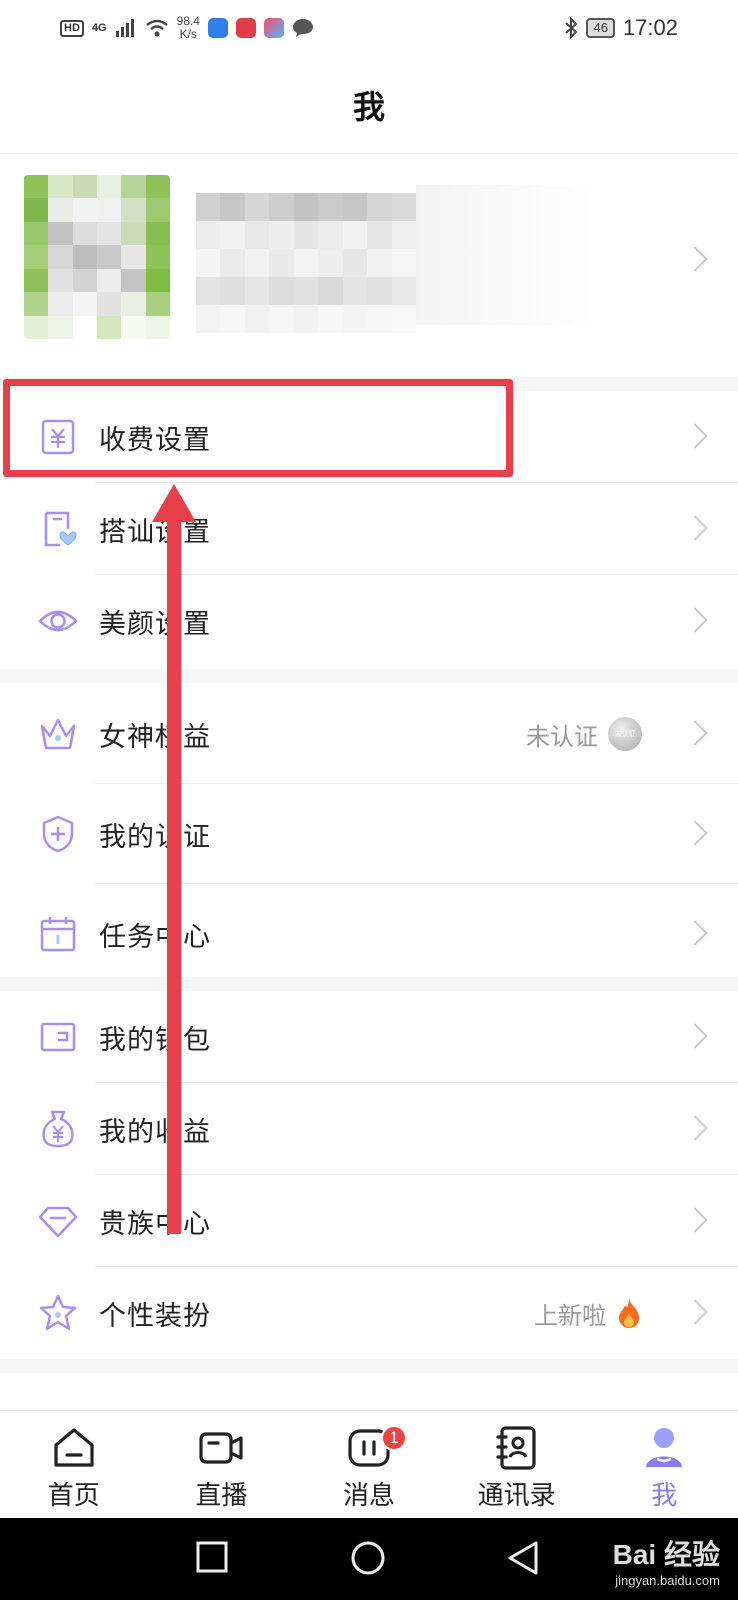 The image size is (738, 1600). I want to click on profile-info-blurred, so click(306, 263).